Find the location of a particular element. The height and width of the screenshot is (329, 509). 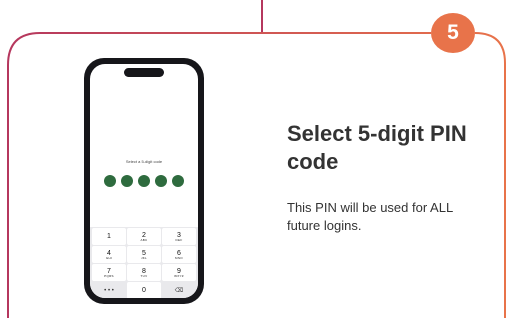

backspace-icon: ⌫ is located at coordinates (179, 290).